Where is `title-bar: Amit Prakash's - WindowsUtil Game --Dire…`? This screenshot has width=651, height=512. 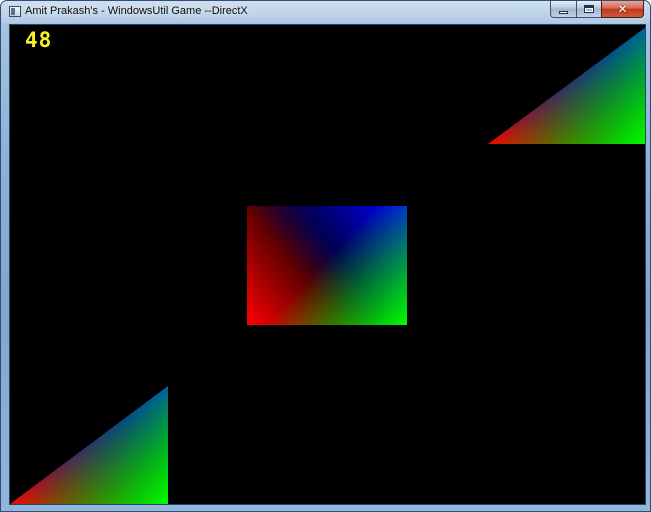
title-bar: Amit Prakash's - WindowsUtil Game --Dire… is located at coordinates (325, 12).